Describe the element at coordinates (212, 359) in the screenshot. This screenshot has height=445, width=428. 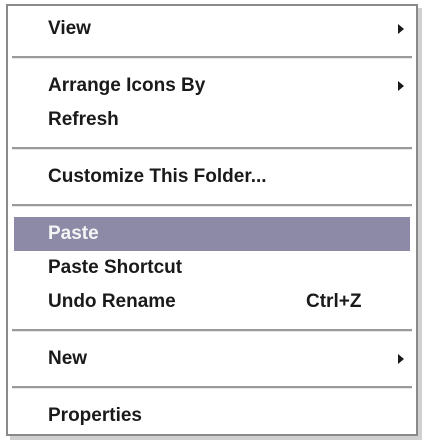
I see `menu-item-new: New` at that location.